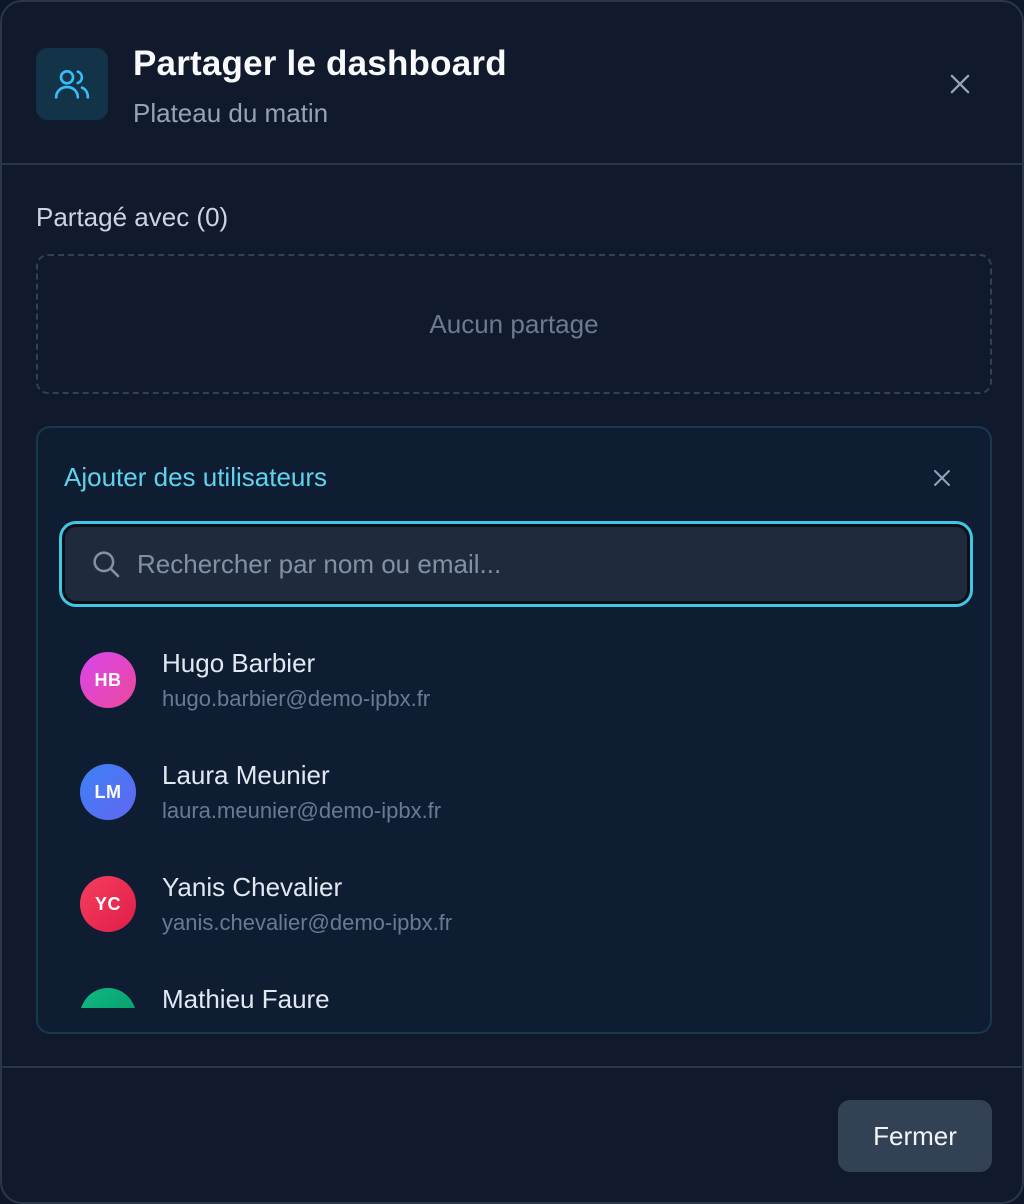 This screenshot has width=1024, height=1204. Describe the element at coordinates (108, 998) in the screenshot. I see `avatar: MF` at that location.